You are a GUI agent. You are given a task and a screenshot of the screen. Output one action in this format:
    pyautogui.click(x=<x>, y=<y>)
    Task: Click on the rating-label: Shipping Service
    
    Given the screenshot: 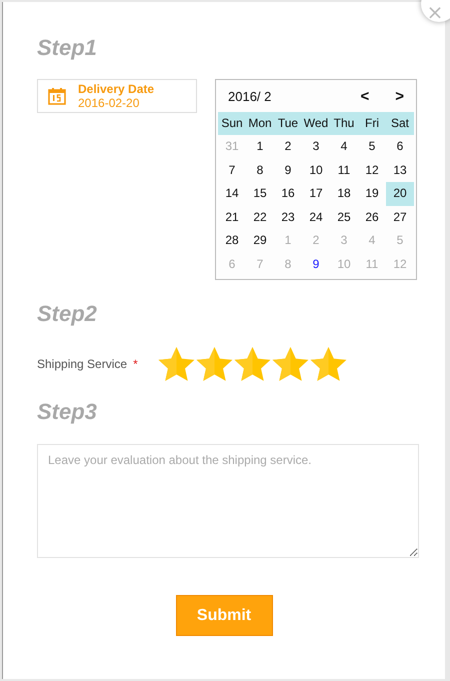 What is the action you would take?
    pyautogui.click(x=82, y=364)
    